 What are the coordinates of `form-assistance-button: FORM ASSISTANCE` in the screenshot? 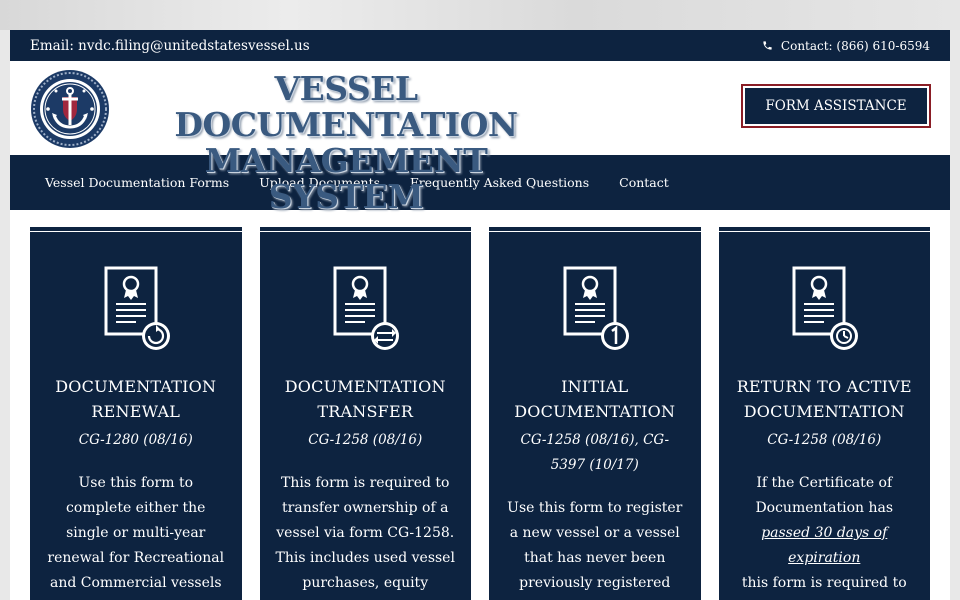 It's located at (836, 106).